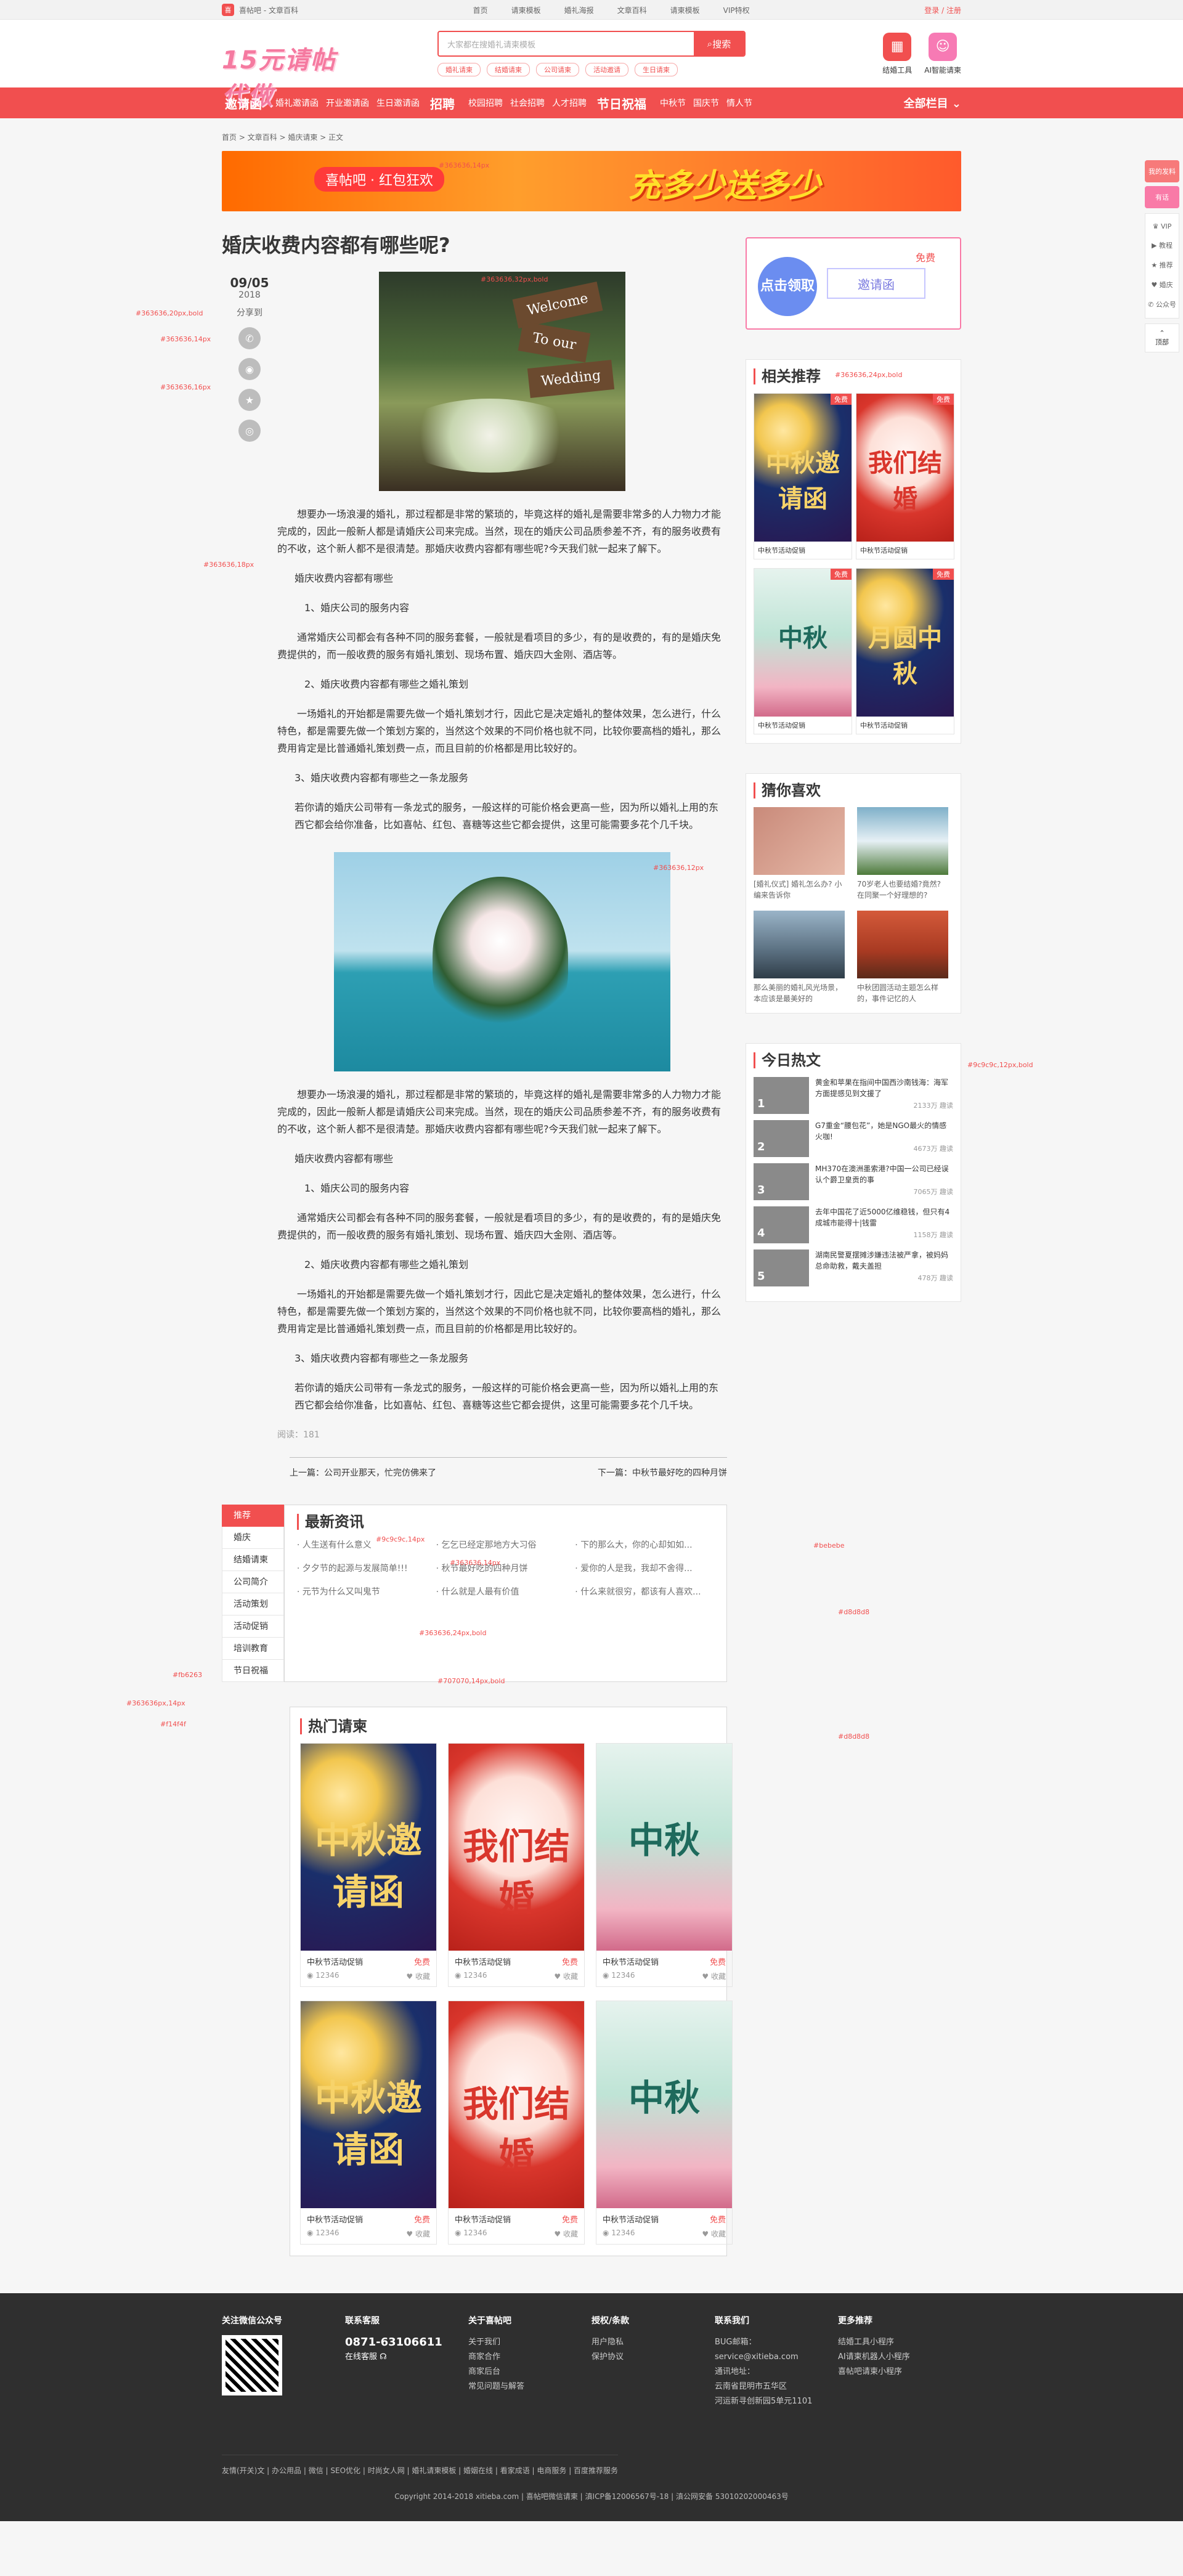  What do you see at coordinates (853, 1181) in the screenshot?
I see `hot-article: 3 MH370在澳洲墨索港?中国一公司已经误认个爵卫皇贡的事 7065万 趣读` at bounding box center [853, 1181].